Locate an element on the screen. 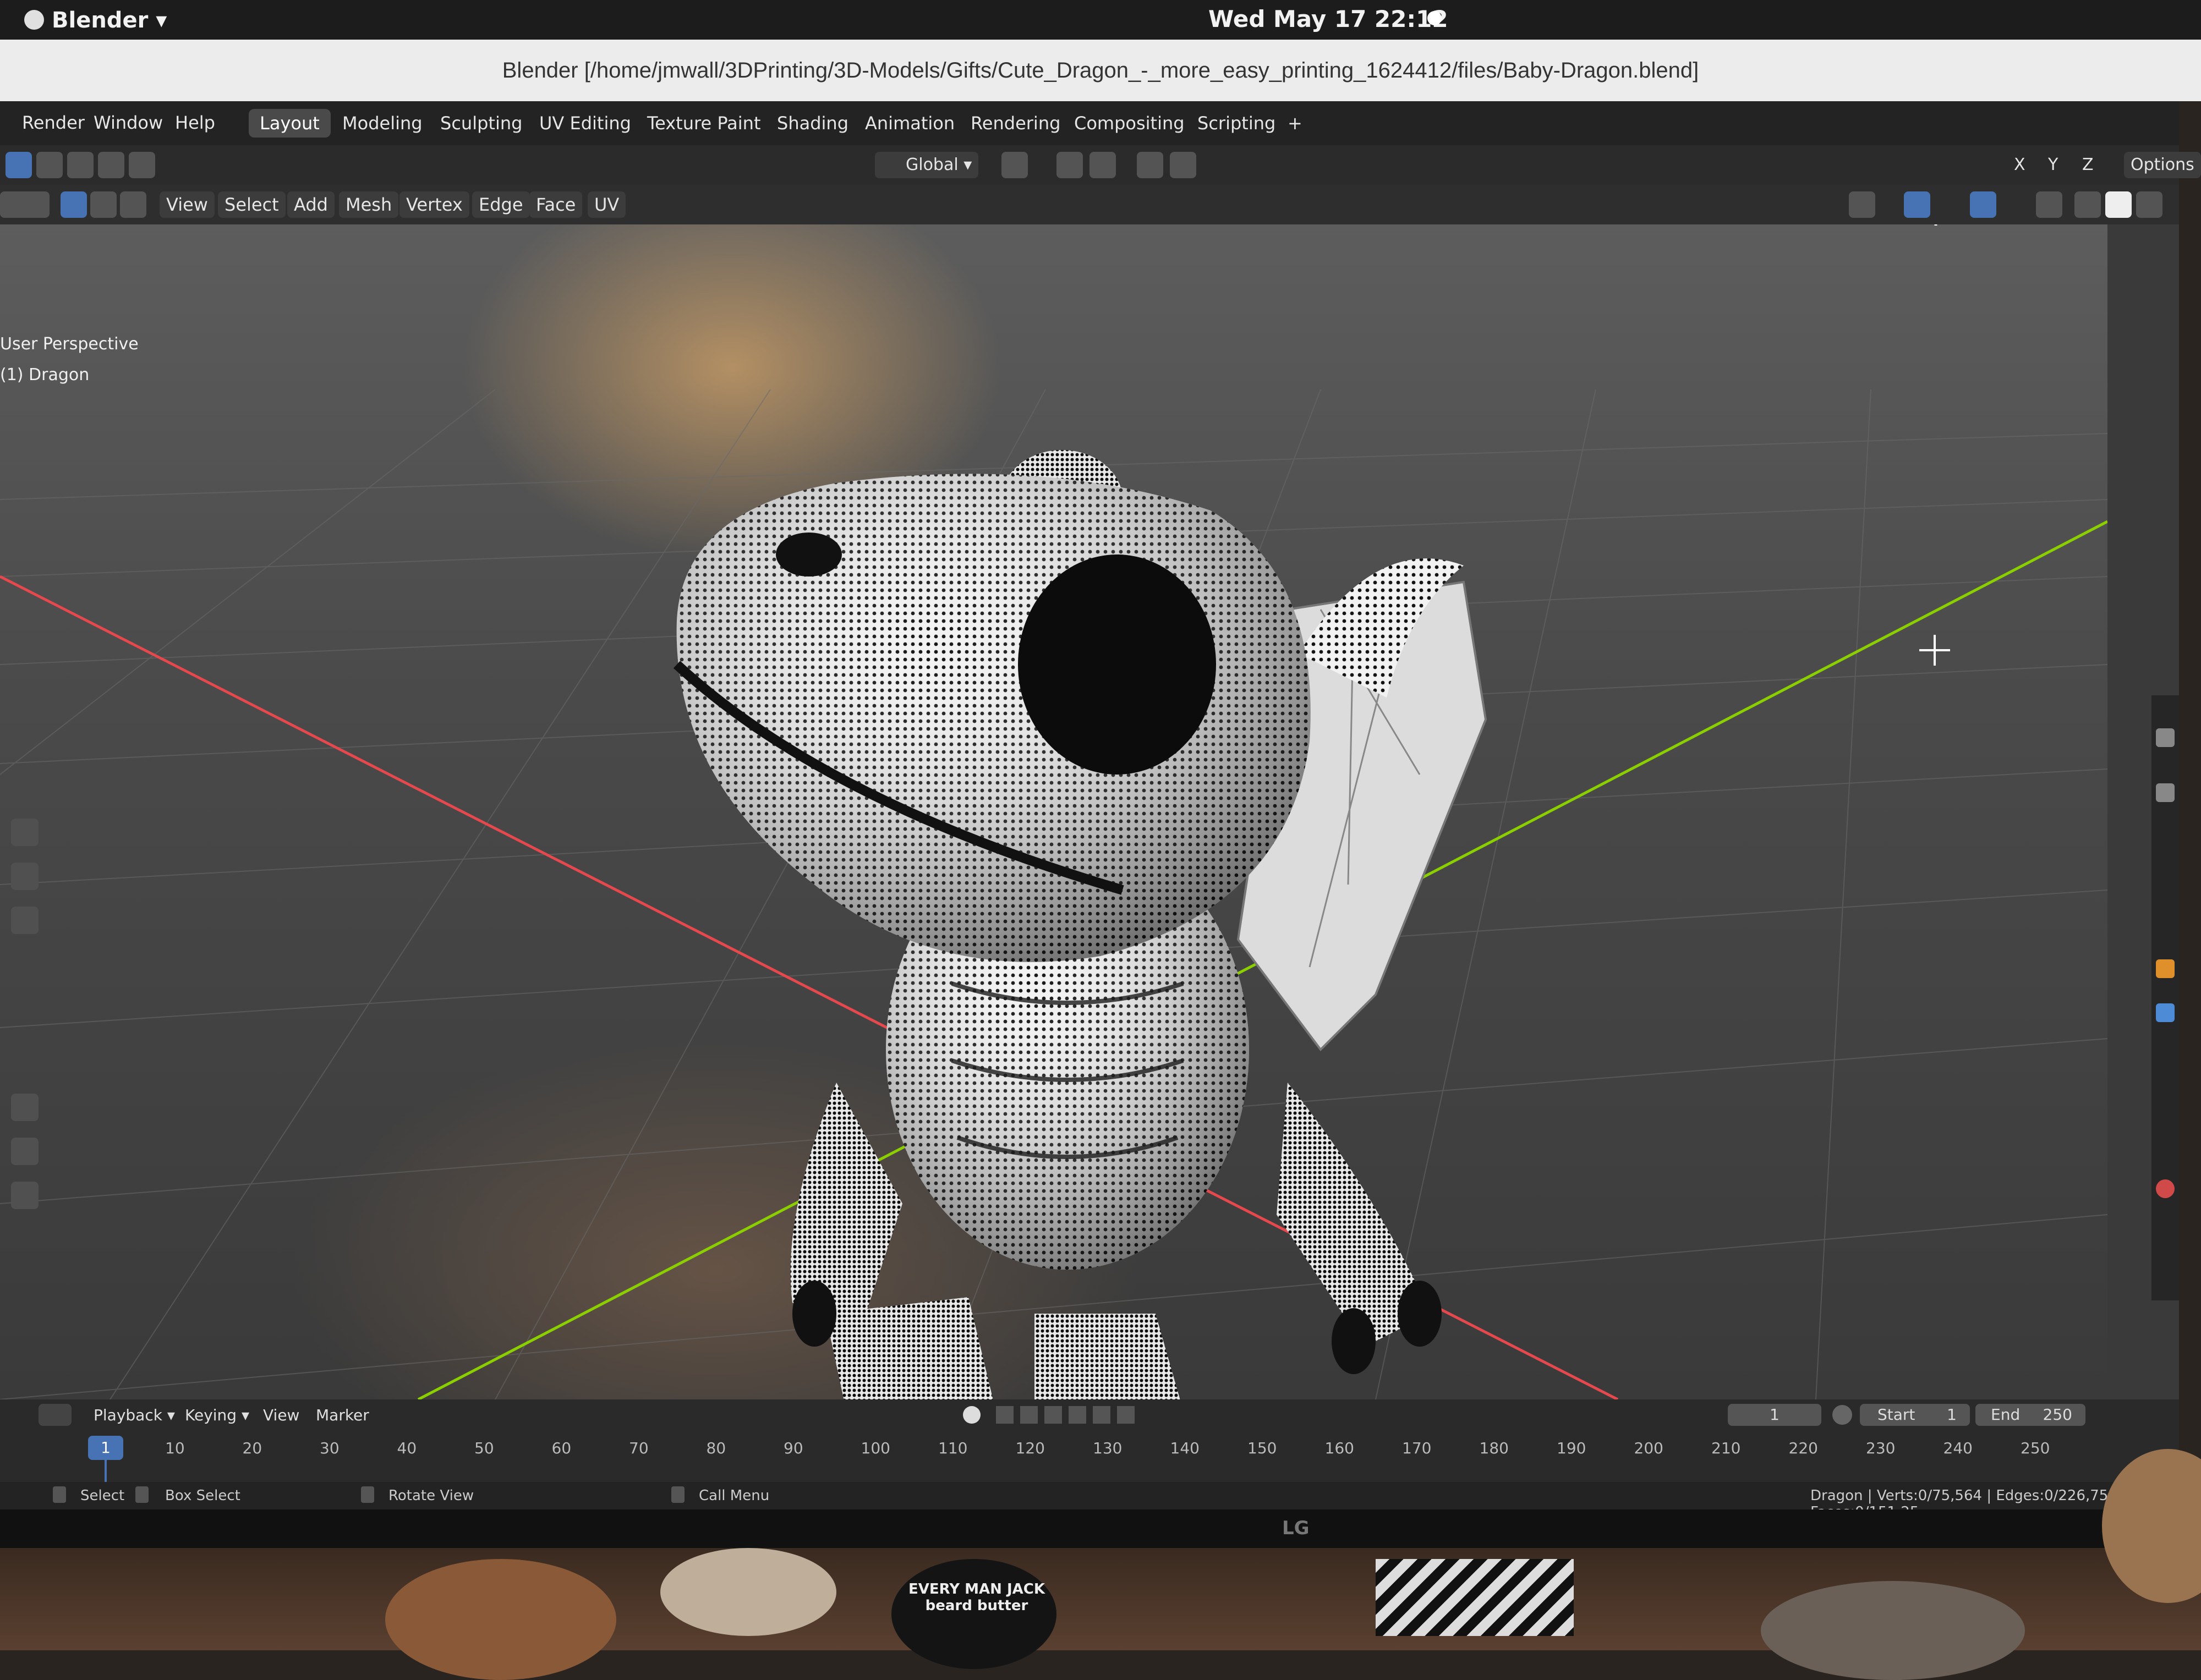 The width and height of the screenshot is (2201, 1680). proportional-edit-icon is located at coordinates (1150, 165).